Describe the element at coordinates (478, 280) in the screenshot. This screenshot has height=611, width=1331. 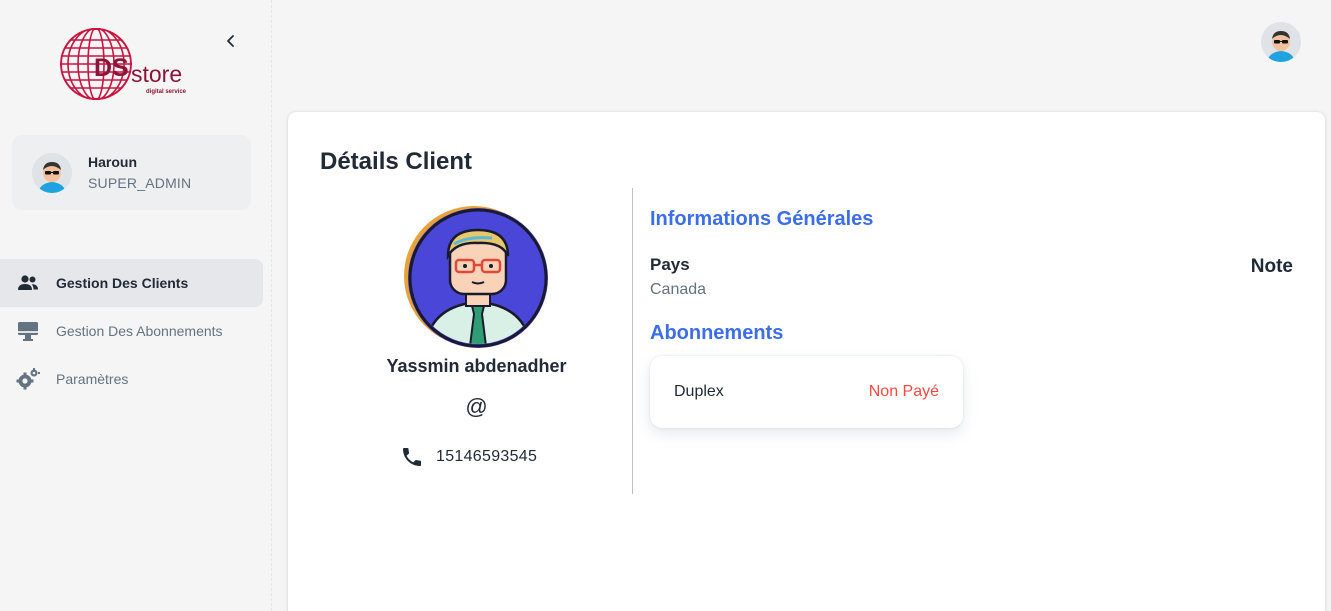
I see `client-avatar` at that location.